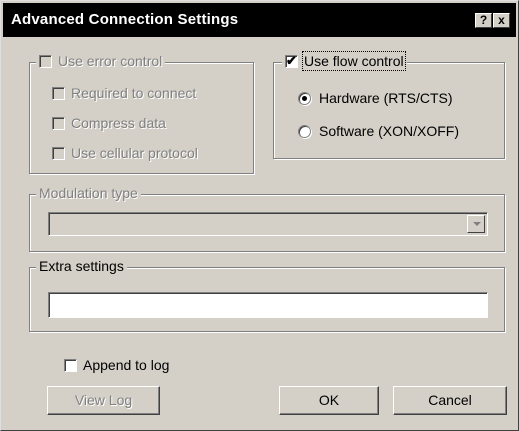  Describe the element at coordinates (134, 153) in the screenshot. I see `use-cellular-protocol-label: Use cellular protocol` at that location.